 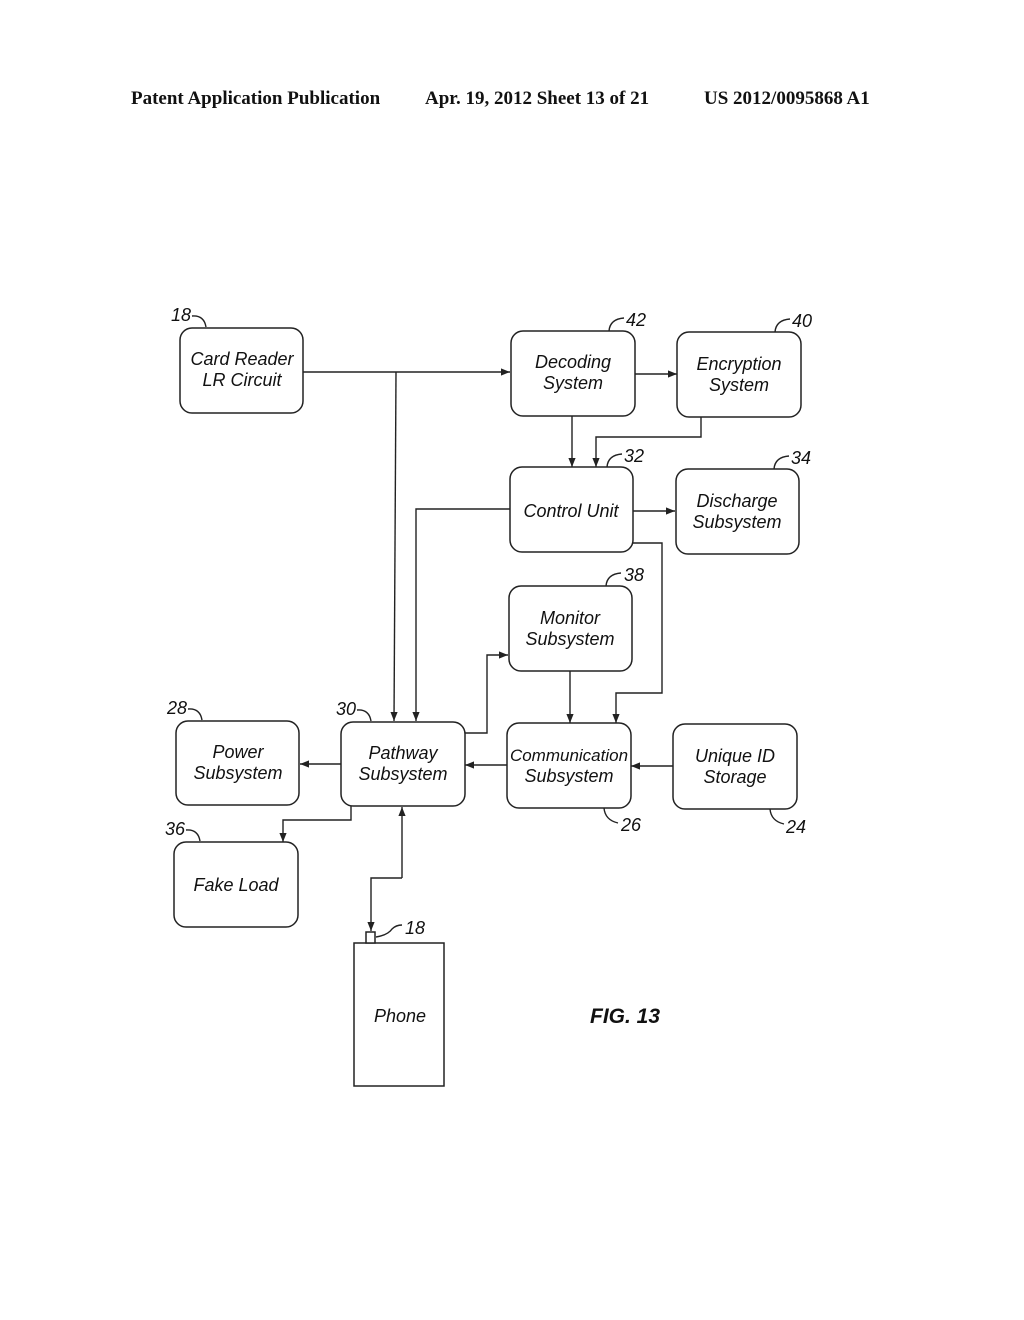 What do you see at coordinates (242, 359) in the screenshot?
I see `block-label: Card Reader` at bounding box center [242, 359].